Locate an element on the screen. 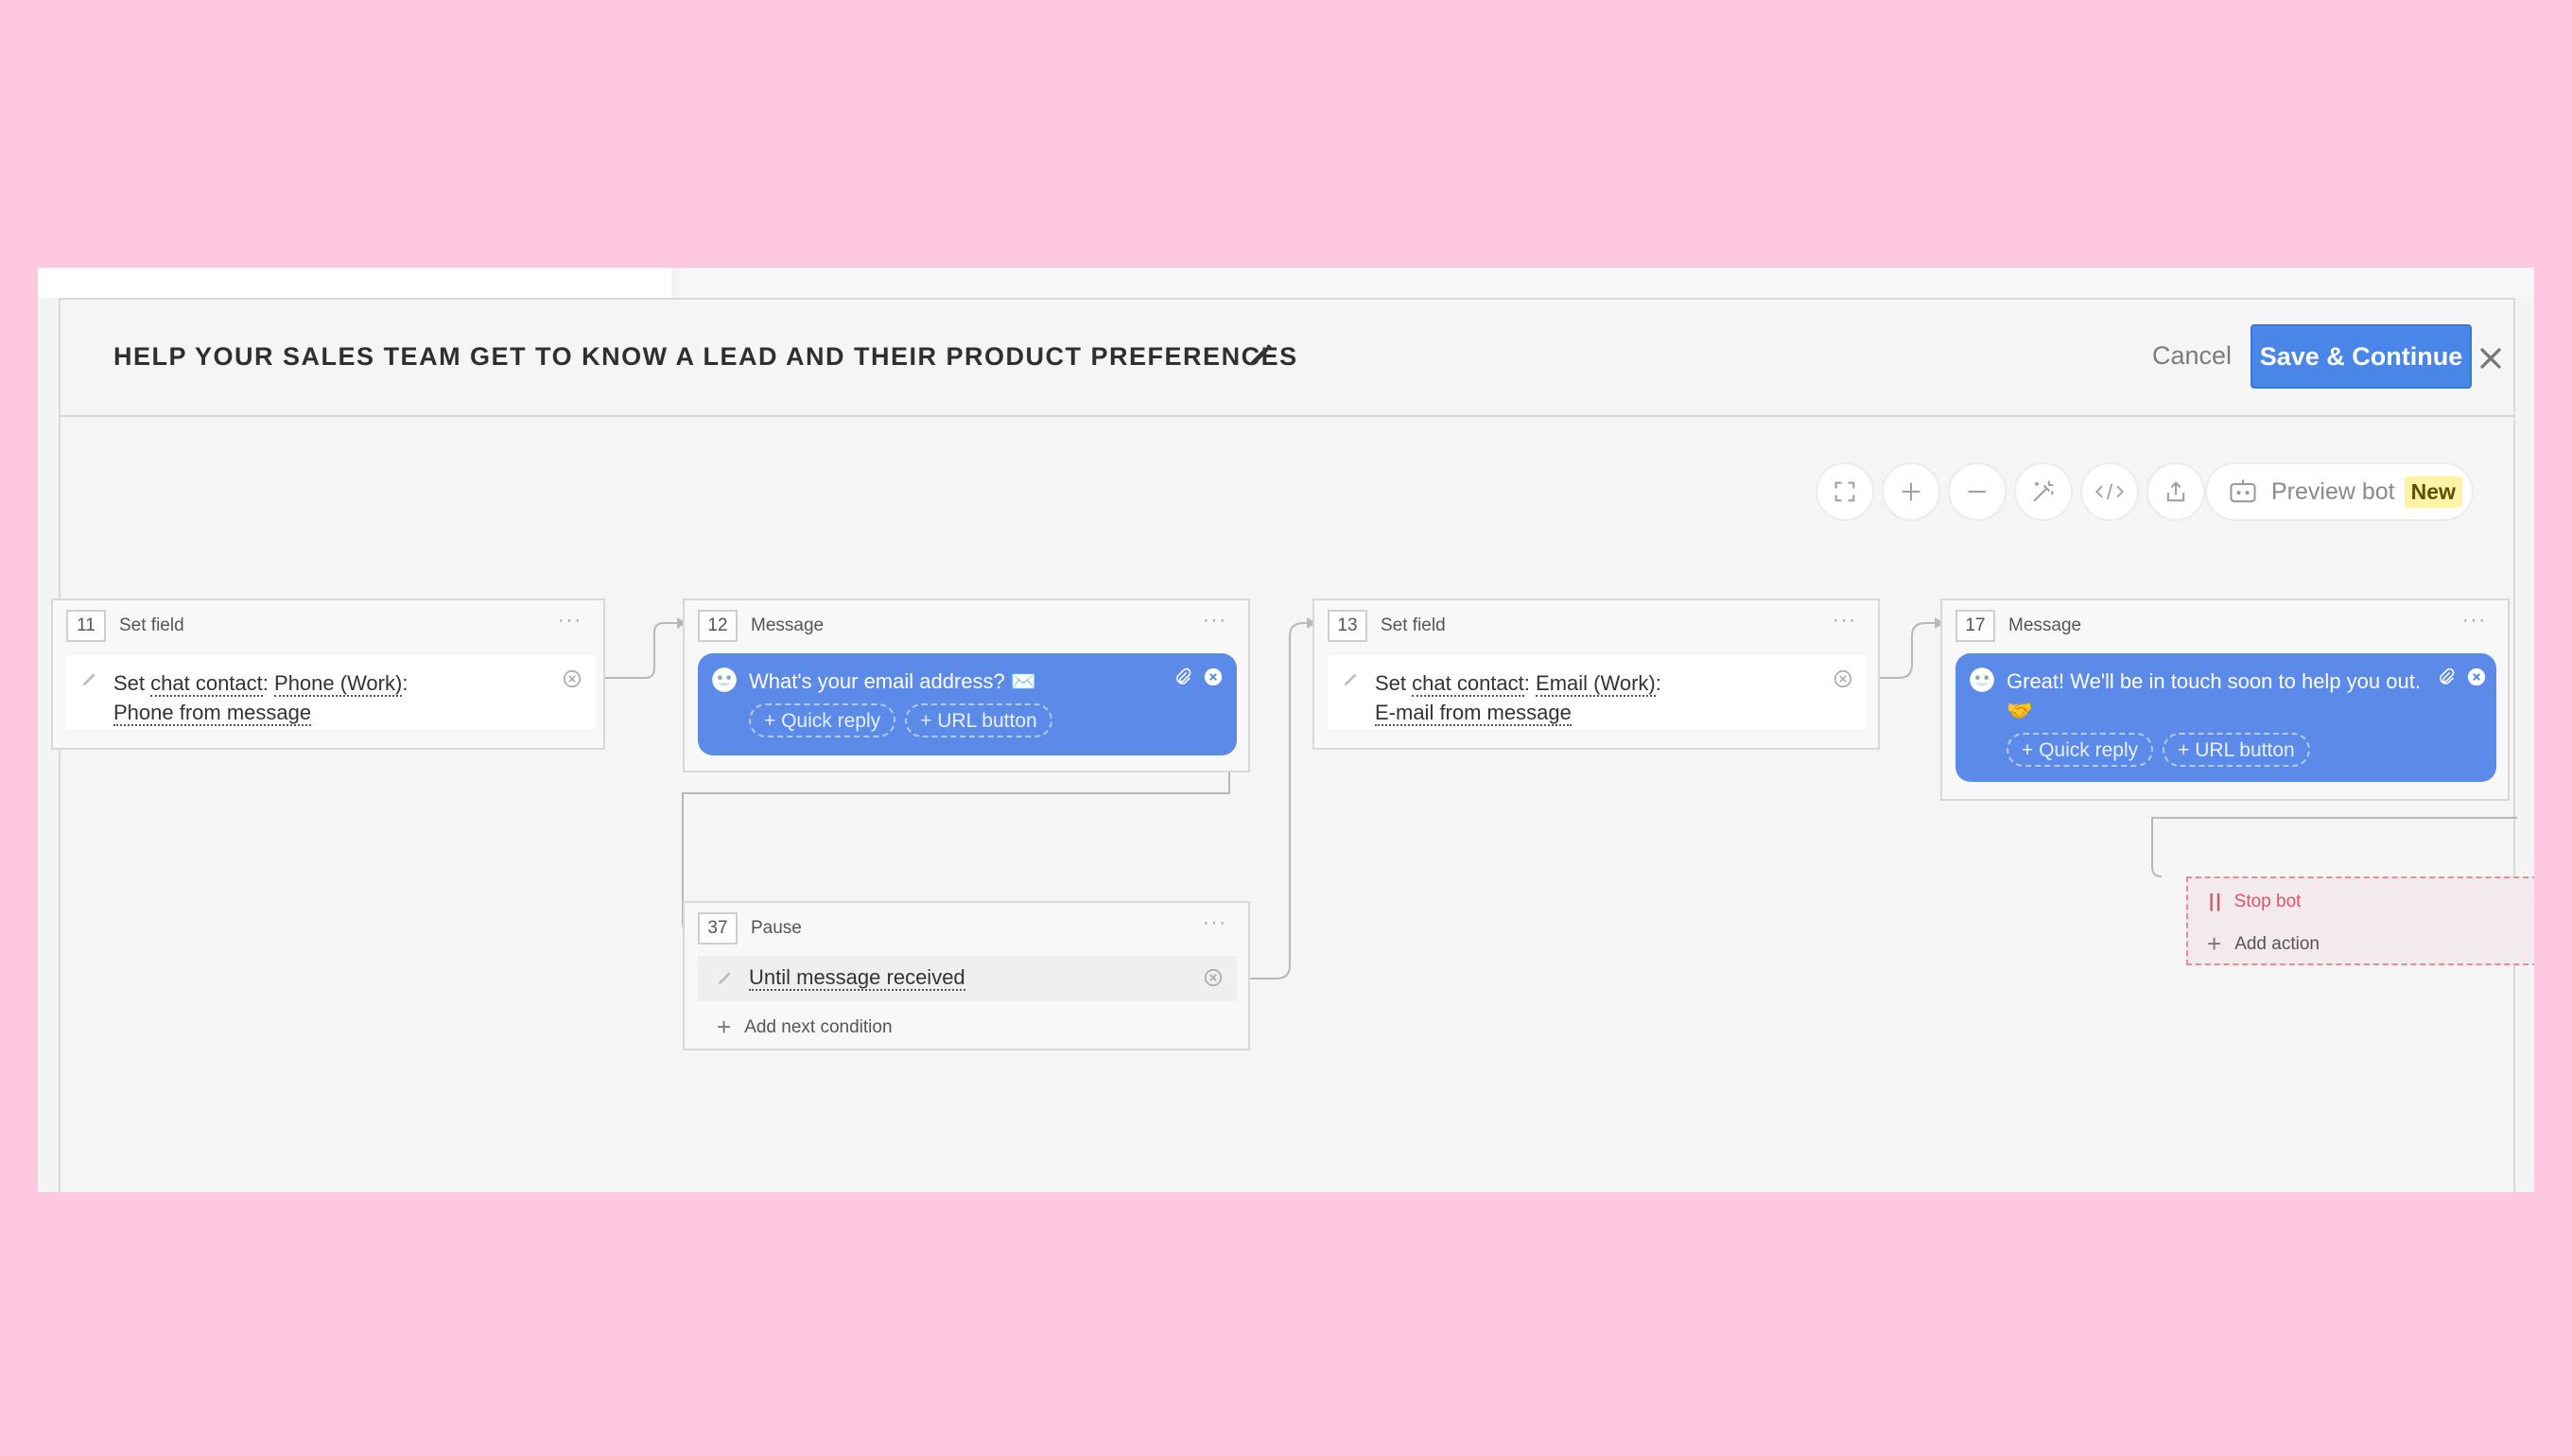  node-header: 12 Message ··· is located at coordinates (966, 625).